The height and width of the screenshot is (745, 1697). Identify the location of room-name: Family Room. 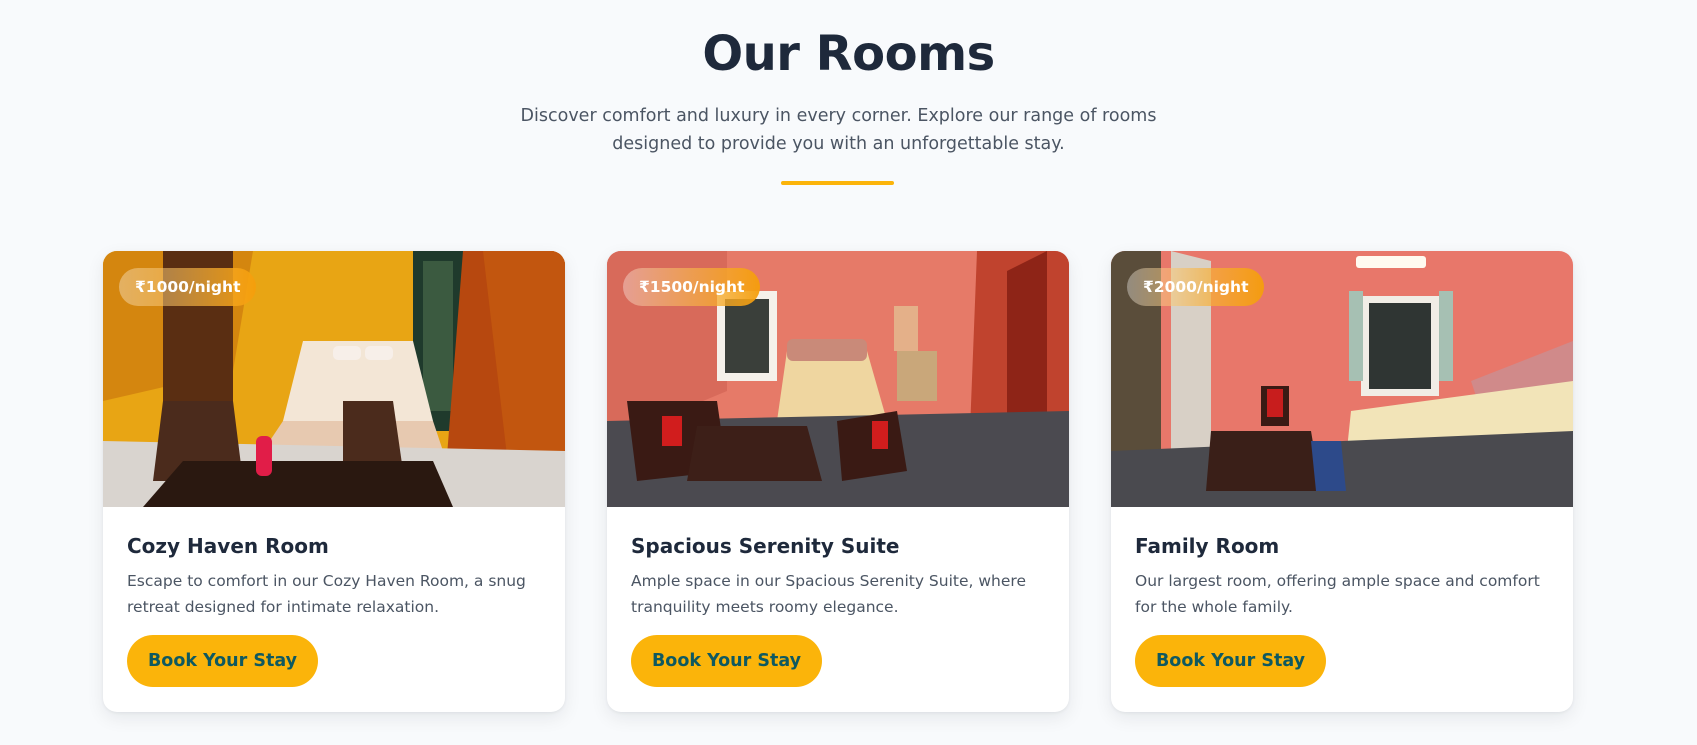
(1207, 546).